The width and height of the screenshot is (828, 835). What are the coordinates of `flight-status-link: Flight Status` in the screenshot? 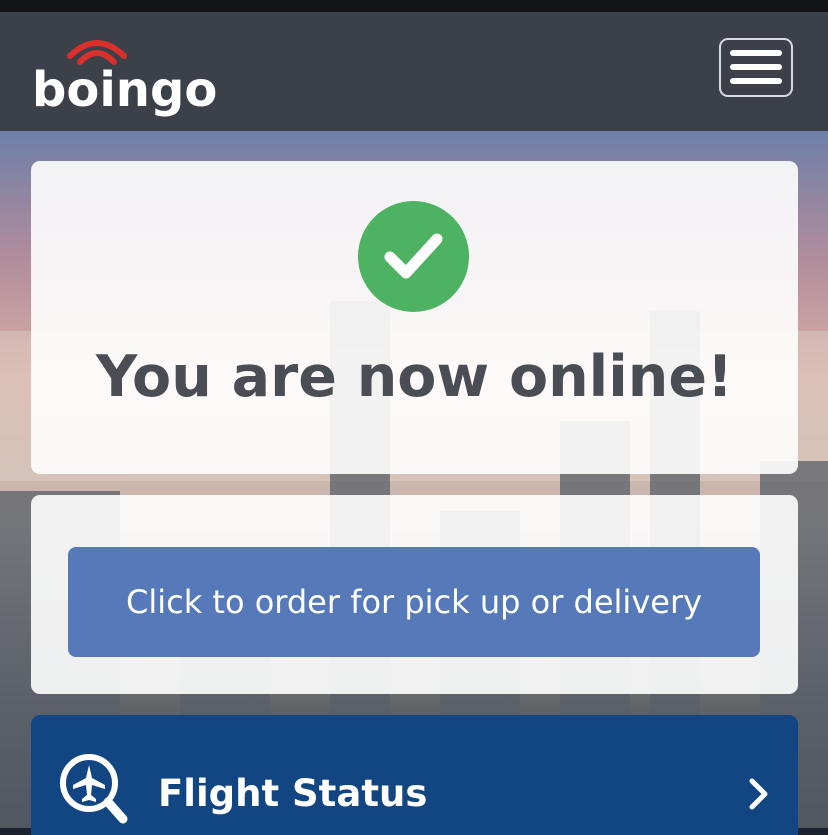 It's located at (414, 775).